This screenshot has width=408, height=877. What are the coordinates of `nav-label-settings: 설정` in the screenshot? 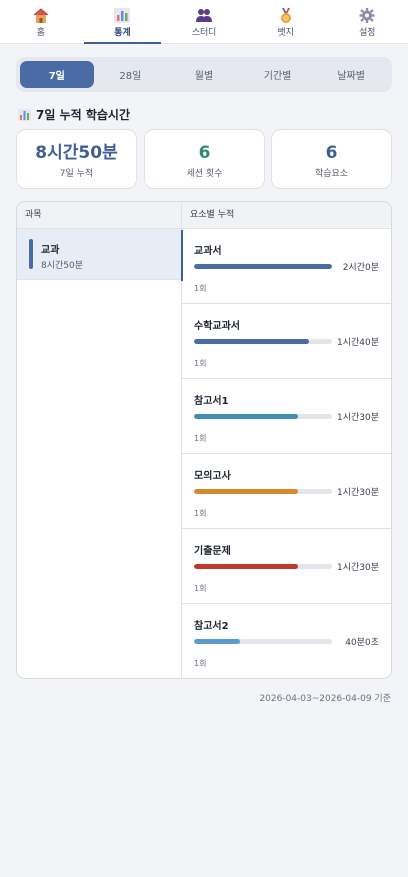 It's located at (367, 33).